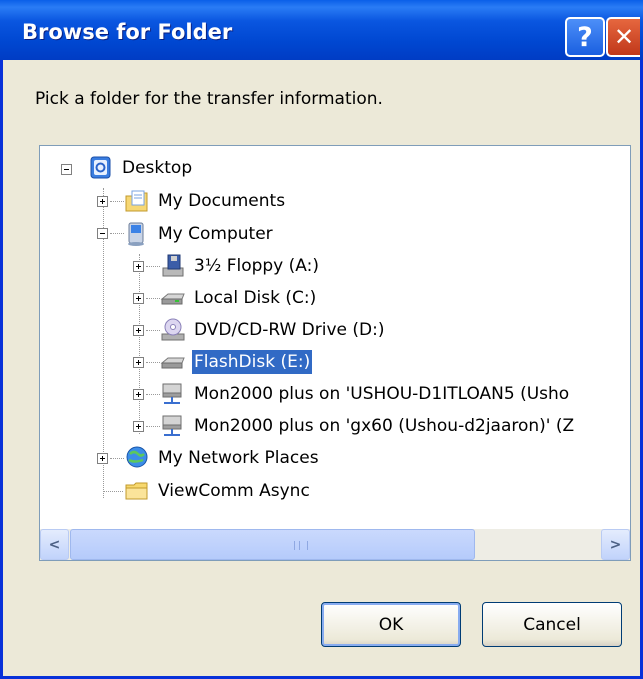 The image size is (643, 679). Describe the element at coordinates (100, 167) in the screenshot. I see `desktop-icon` at that location.